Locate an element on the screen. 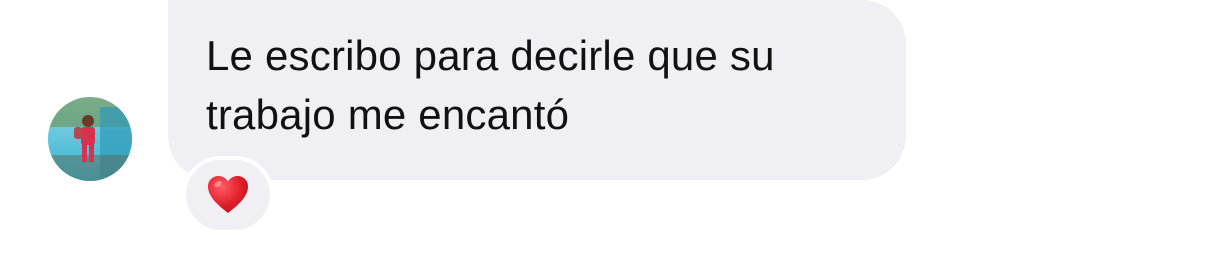 Image resolution: width=1206 pixels, height=268 pixels. reaction-badge is located at coordinates (228, 195).